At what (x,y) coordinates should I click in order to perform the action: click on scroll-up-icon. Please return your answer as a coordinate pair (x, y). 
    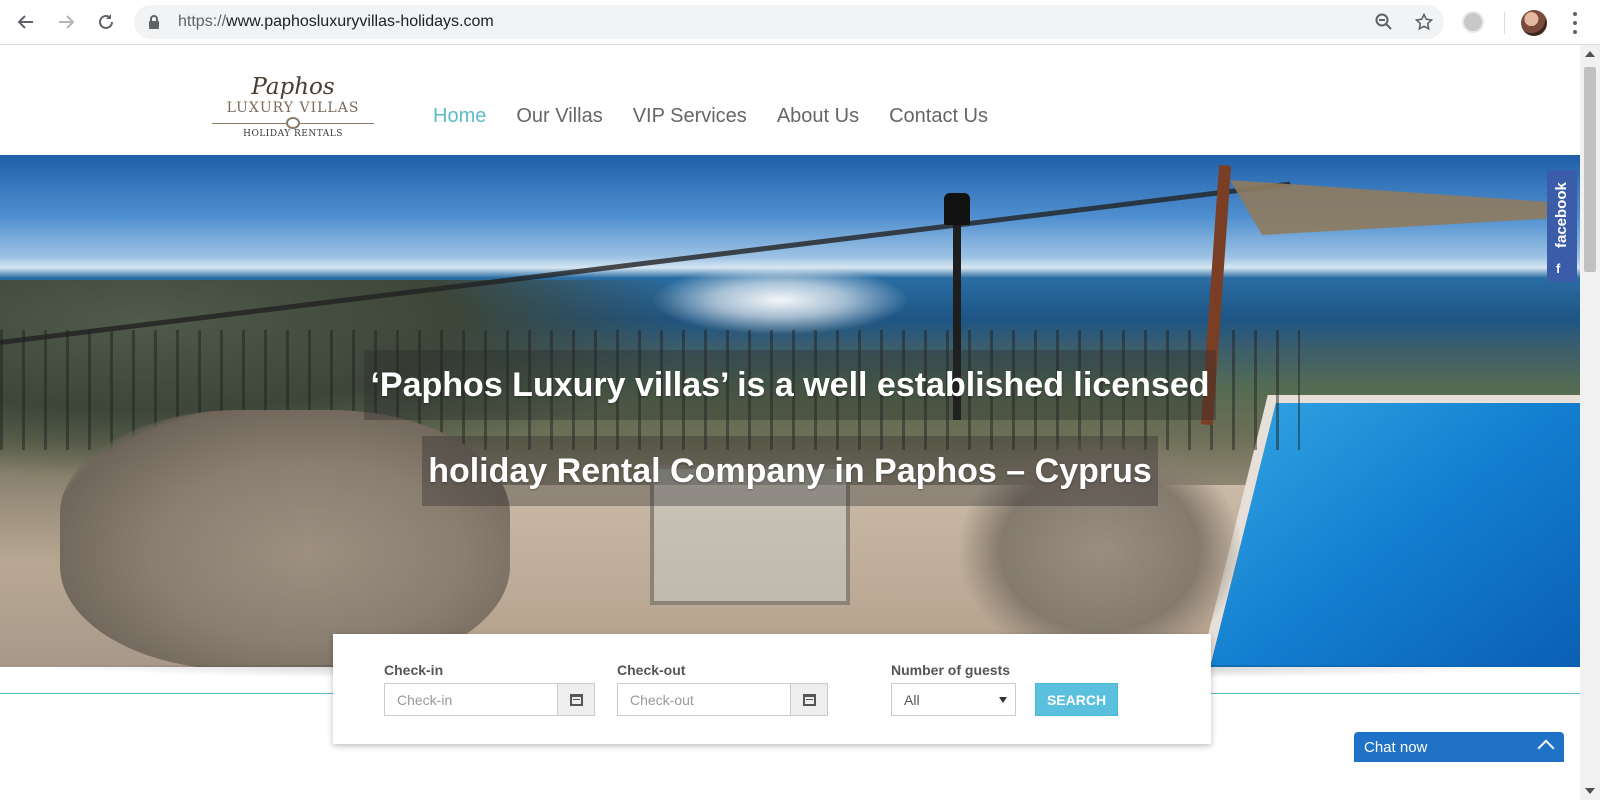
    Looking at the image, I should click on (1590, 54).